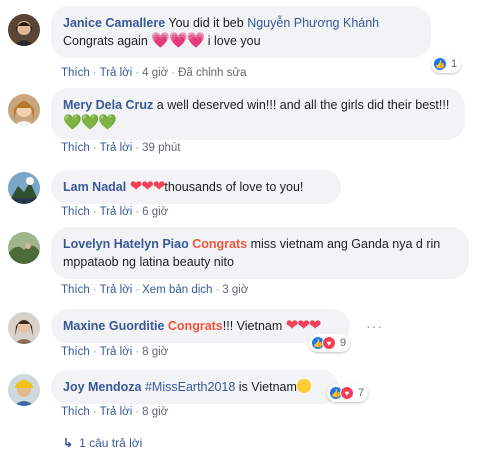  Describe the element at coordinates (102, 387) in the screenshot. I see `comment-author: Joy Mendoza` at that location.